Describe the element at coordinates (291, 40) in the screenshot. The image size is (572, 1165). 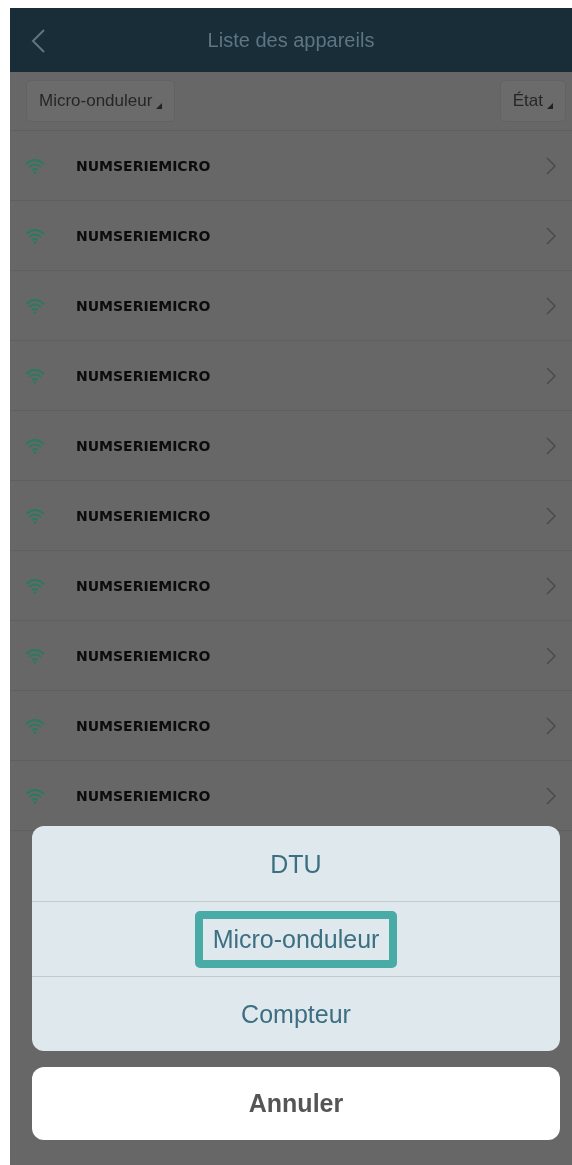
I see `screen-title: Liste des appareils` at that location.